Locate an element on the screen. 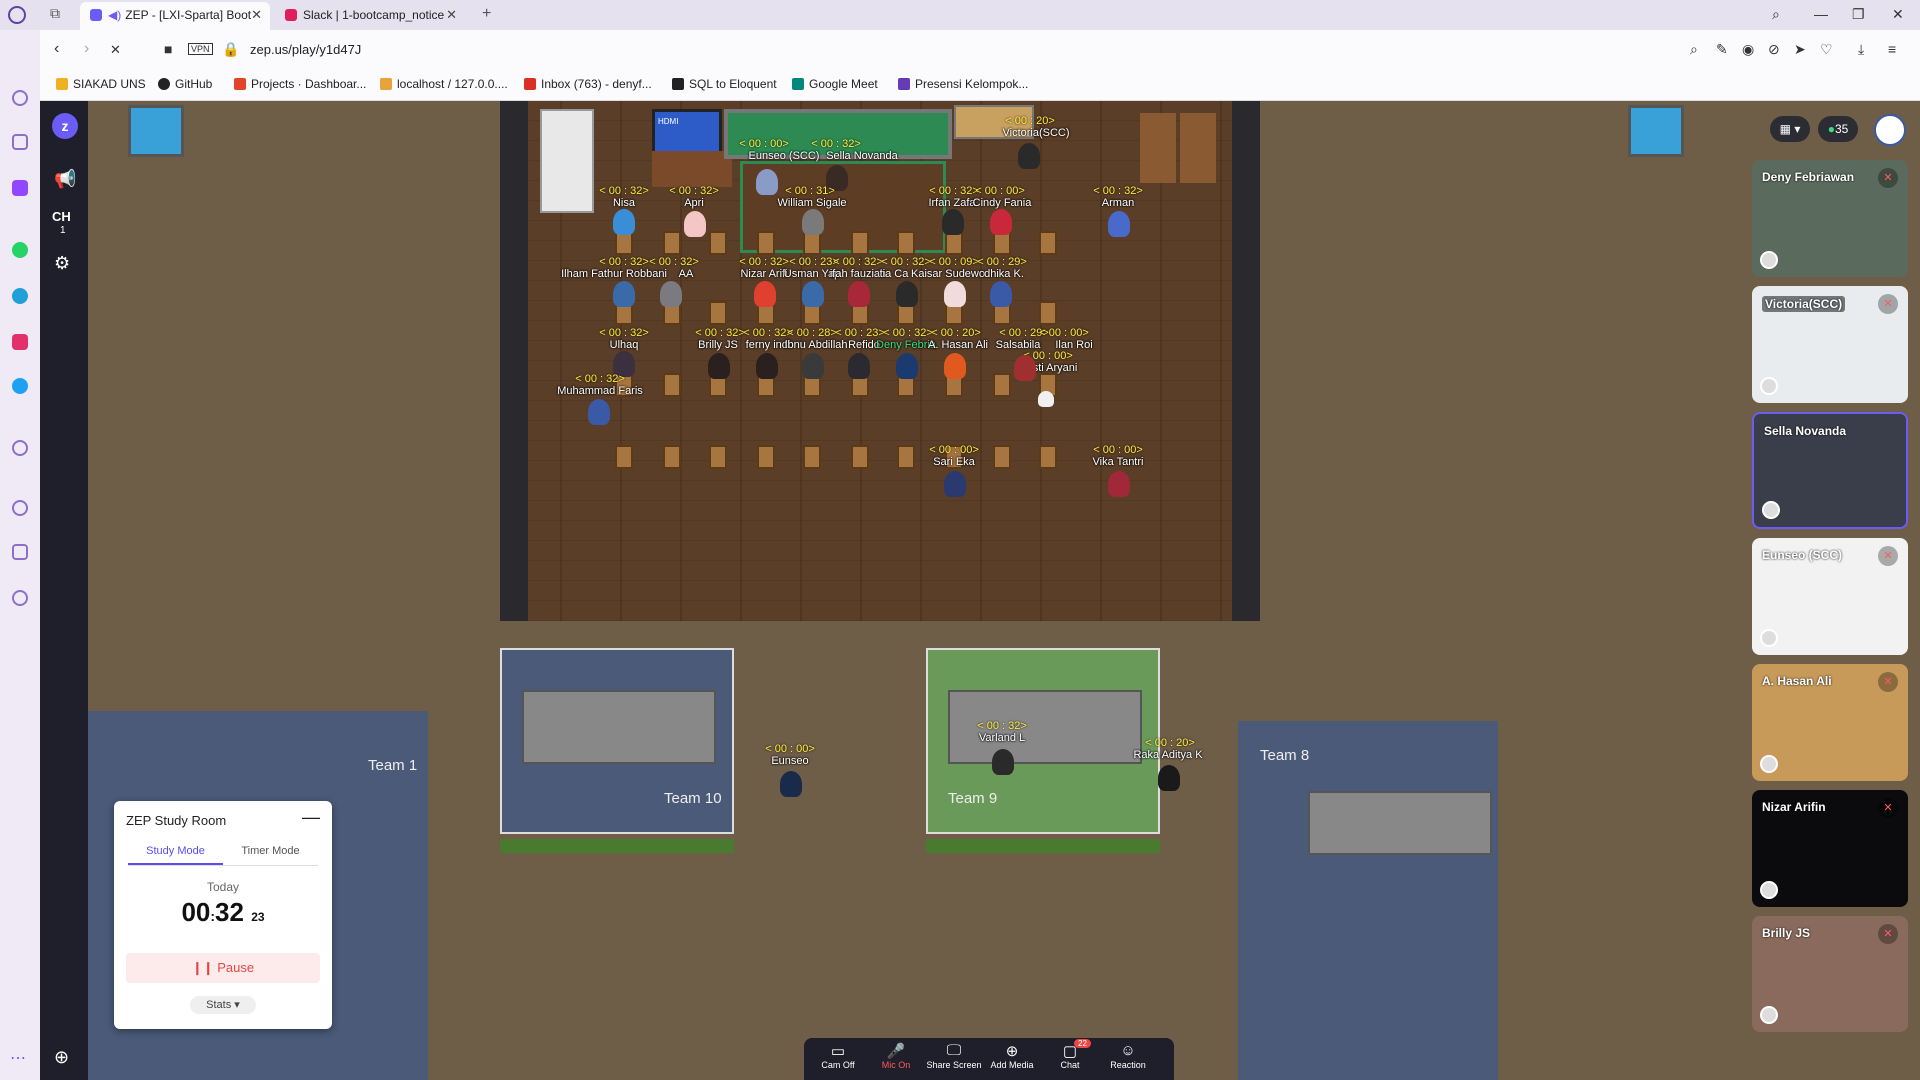 The height and width of the screenshot is (1080, 1920). shopping-icon is located at coordinates (20, 142).